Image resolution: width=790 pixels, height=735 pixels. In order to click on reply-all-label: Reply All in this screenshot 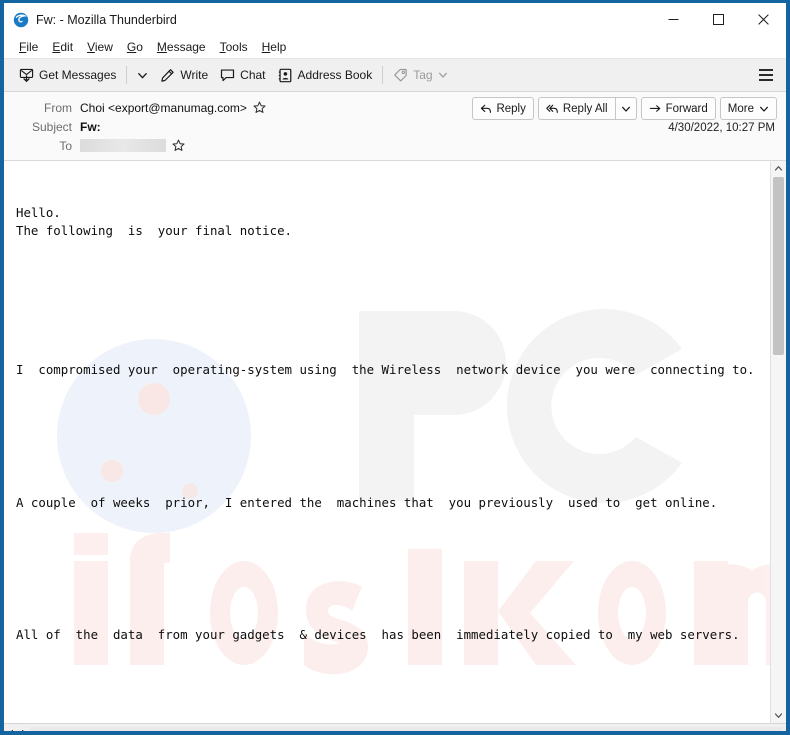, I will do `click(585, 108)`.